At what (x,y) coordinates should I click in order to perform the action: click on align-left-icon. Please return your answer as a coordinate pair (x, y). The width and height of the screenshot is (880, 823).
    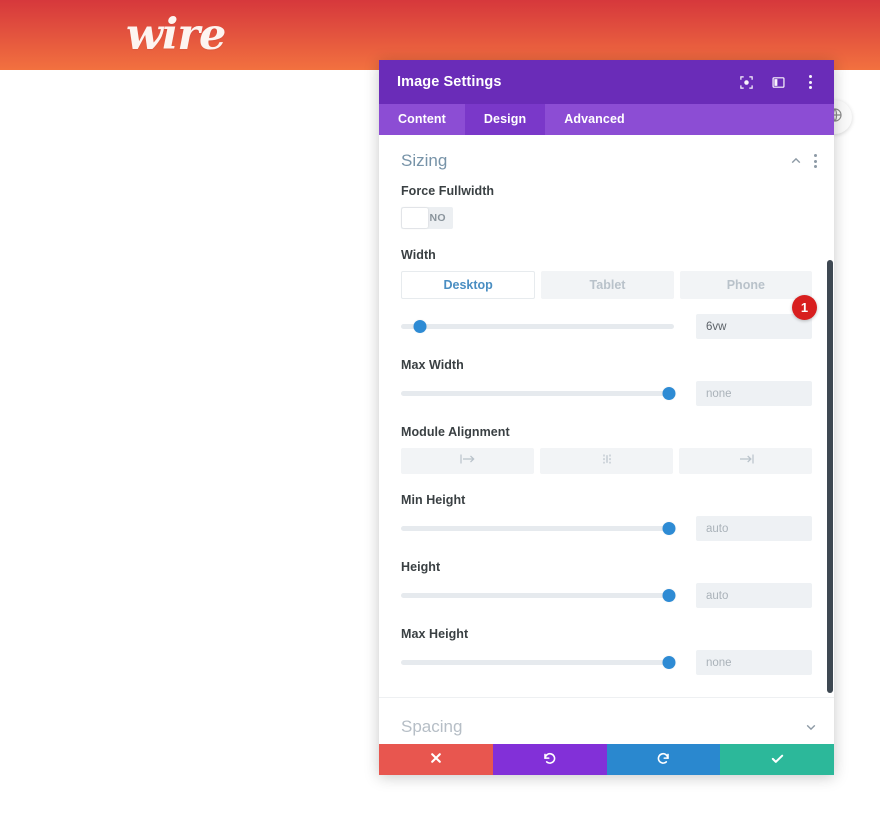
    Looking at the image, I should click on (468, 461).